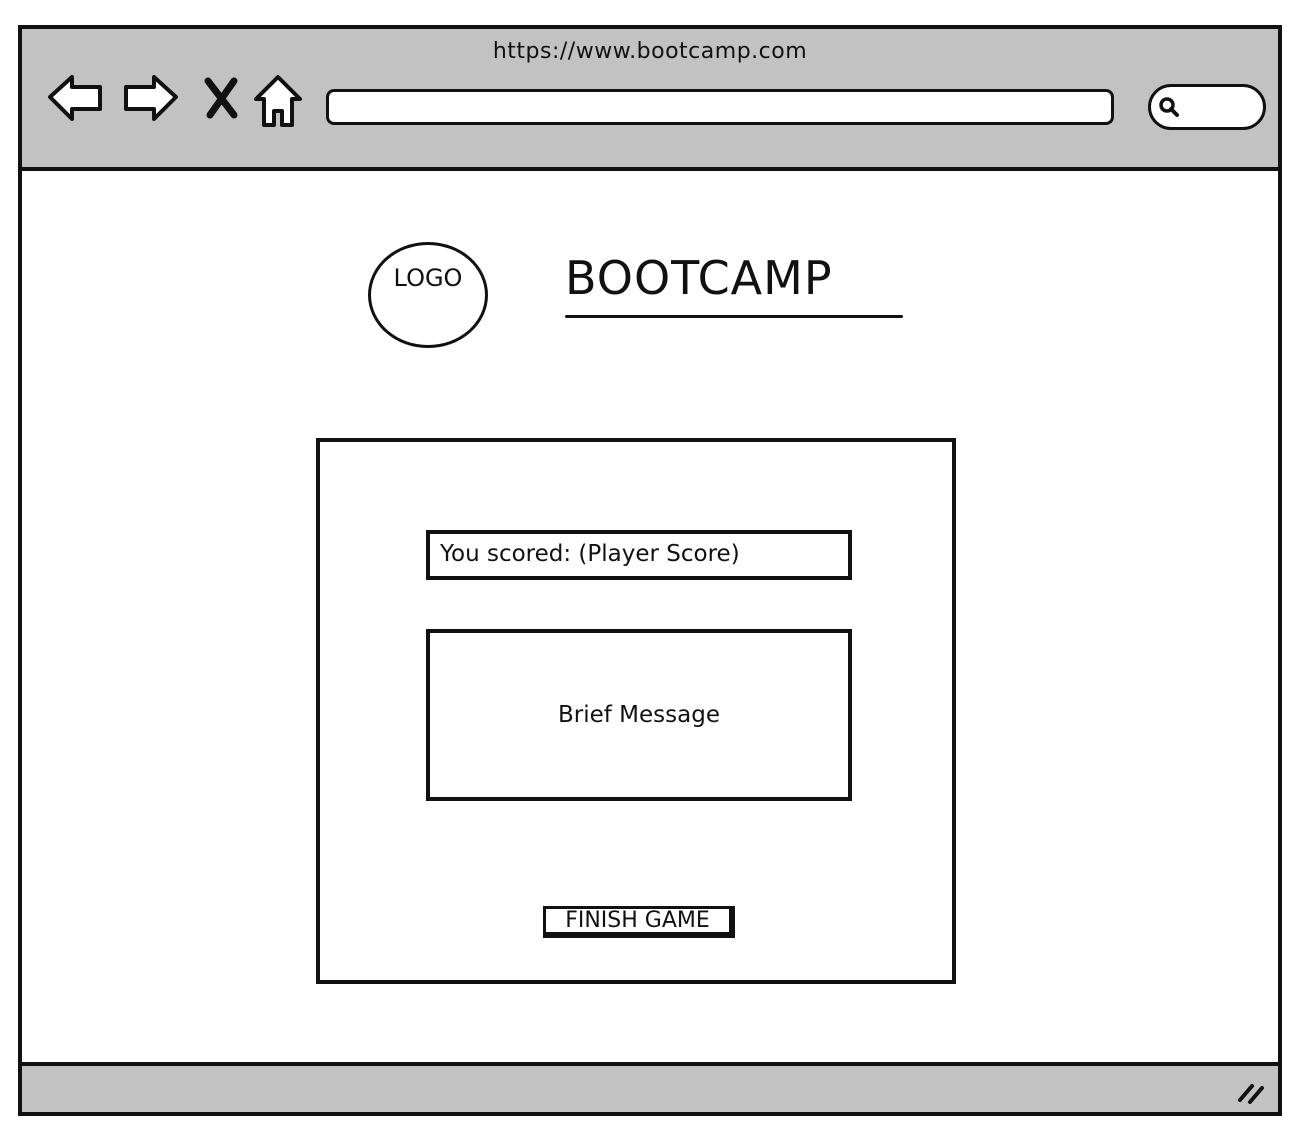 The width and height of the screenshot is (1305, 1130). I want to click on url-text: https://www.bootcamp.com, so click(650, 51).